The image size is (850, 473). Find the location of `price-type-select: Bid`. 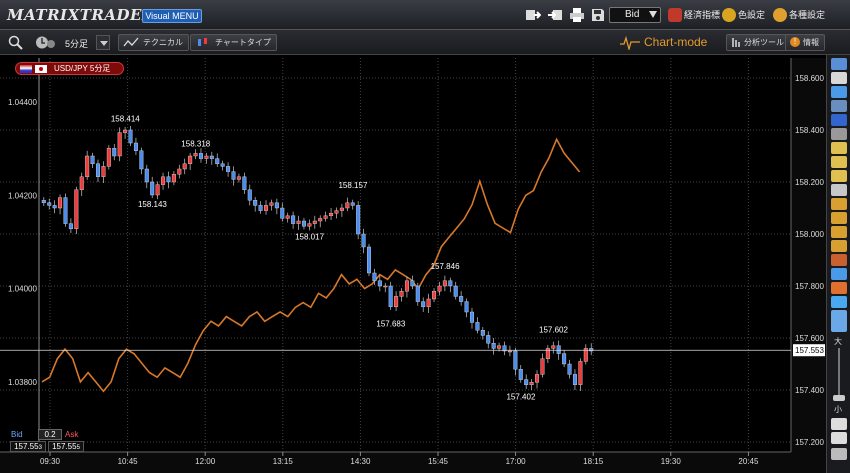

price-type-select: Bid is located at coordinates (635, 15).